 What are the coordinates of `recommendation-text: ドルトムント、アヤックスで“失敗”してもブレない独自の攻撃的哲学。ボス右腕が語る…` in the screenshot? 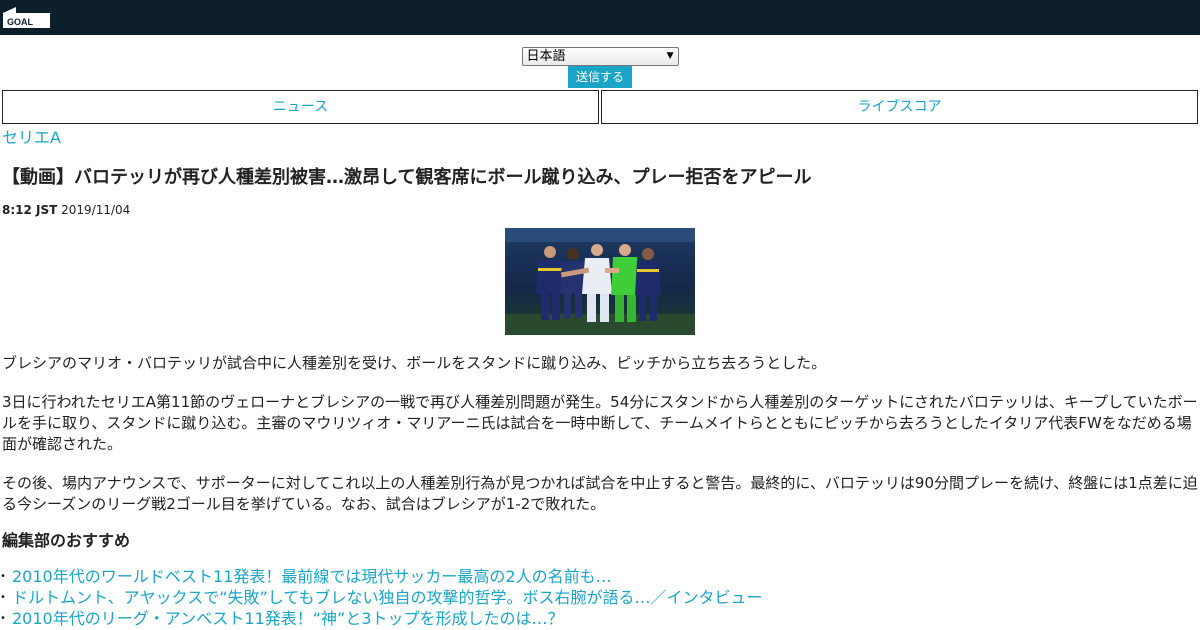 It's located at (387, 597).